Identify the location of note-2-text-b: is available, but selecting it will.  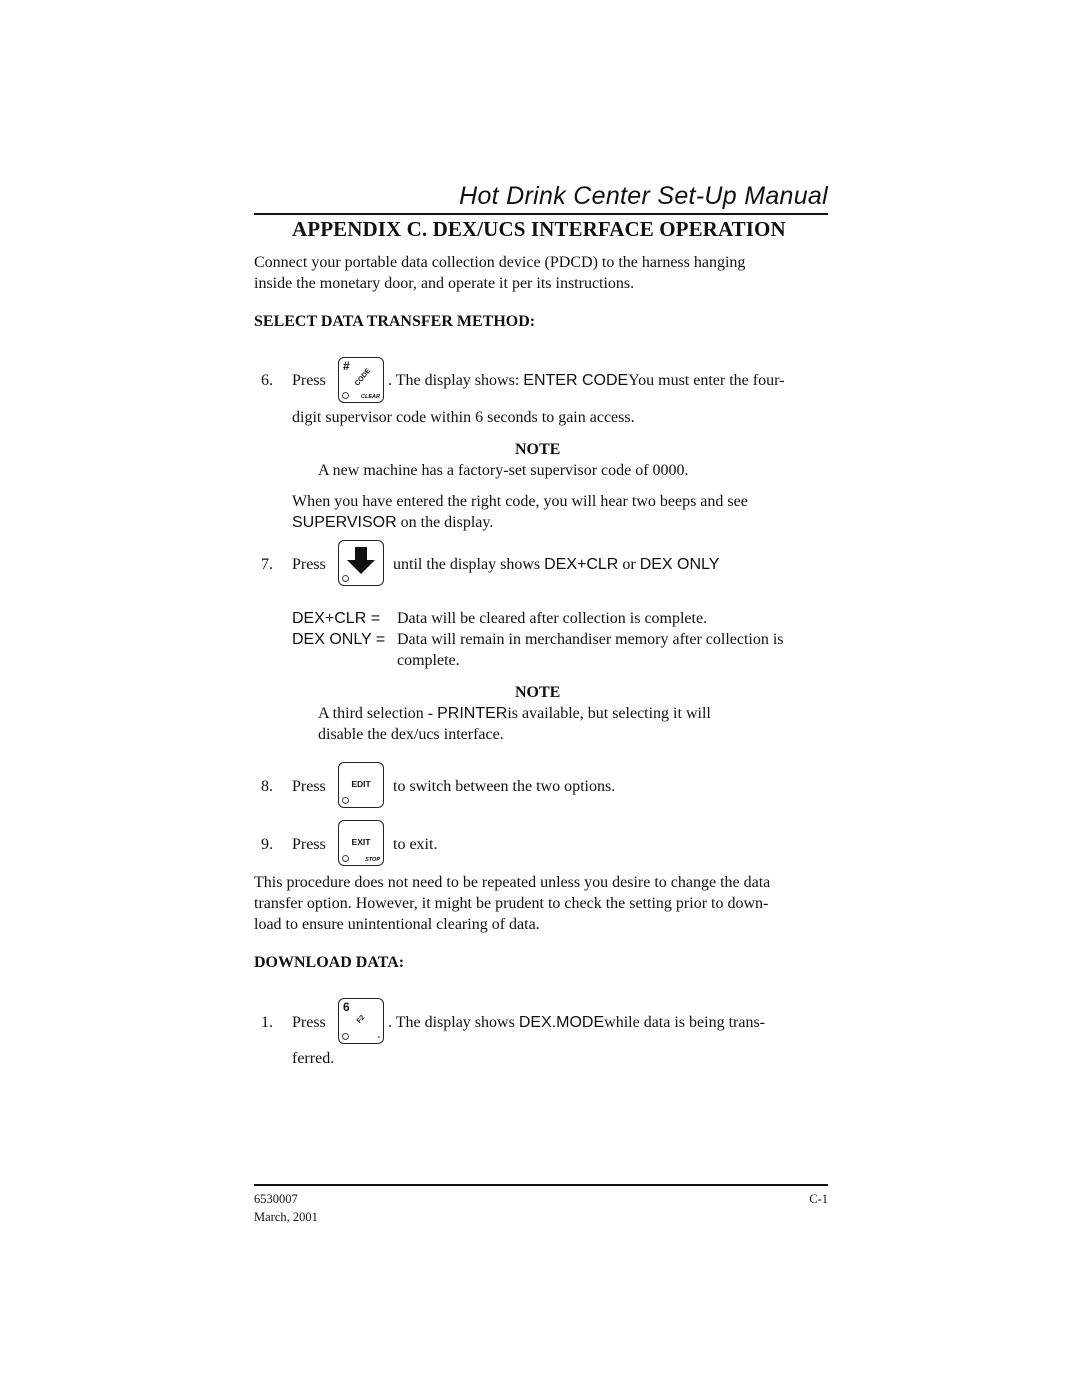
(609, 713).